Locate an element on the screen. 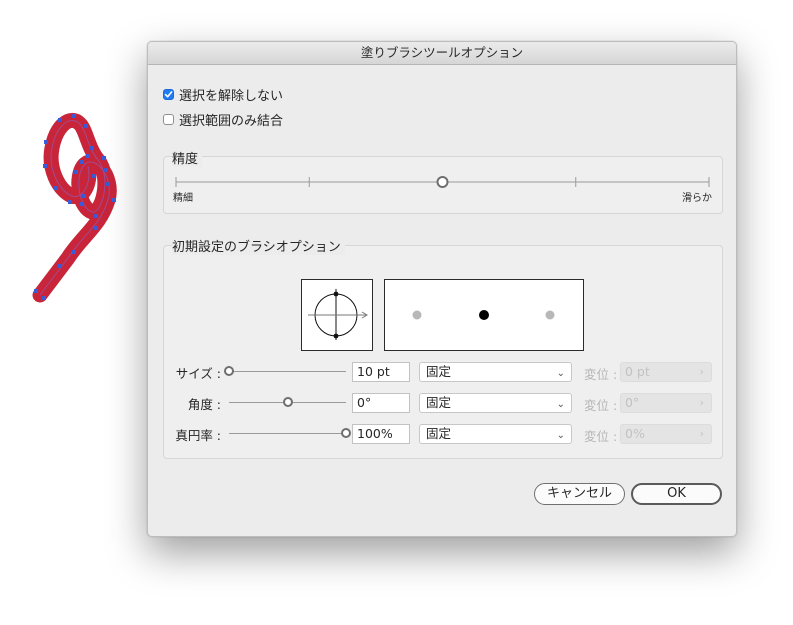  size-variation-label: 変位 : is located at coordinates (601, 374).